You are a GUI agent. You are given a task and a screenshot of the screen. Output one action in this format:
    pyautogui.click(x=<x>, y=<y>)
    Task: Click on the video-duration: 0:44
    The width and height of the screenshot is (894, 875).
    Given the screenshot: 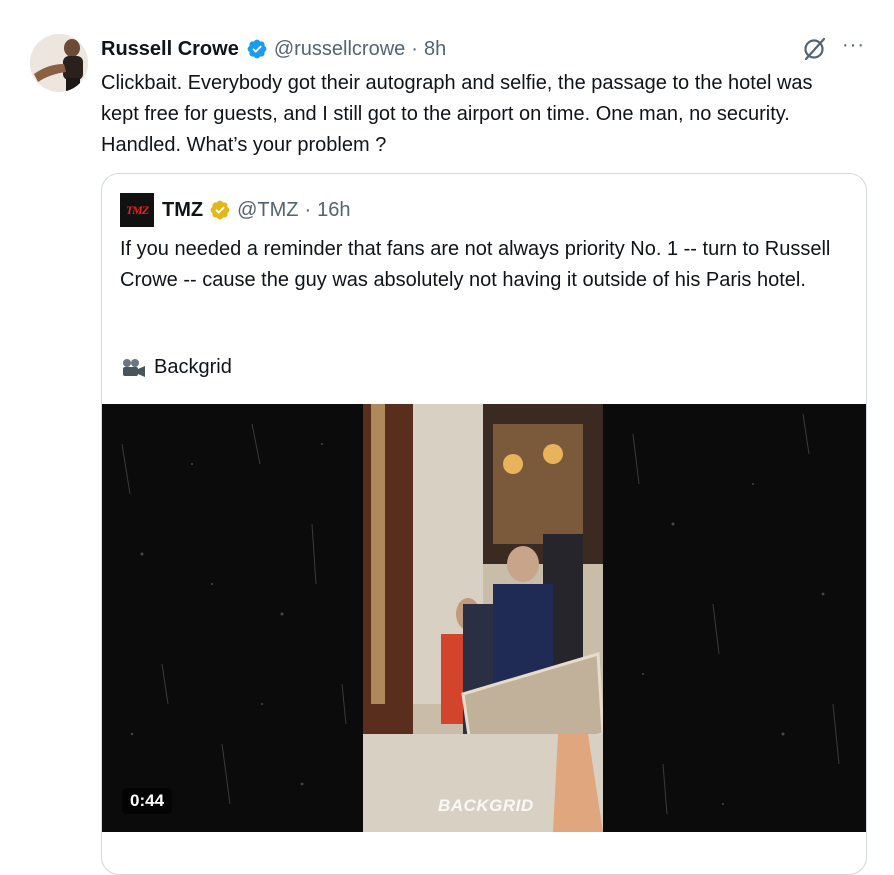 What is the action you would take?
    pyautogui.click(x=147, y=801)
    